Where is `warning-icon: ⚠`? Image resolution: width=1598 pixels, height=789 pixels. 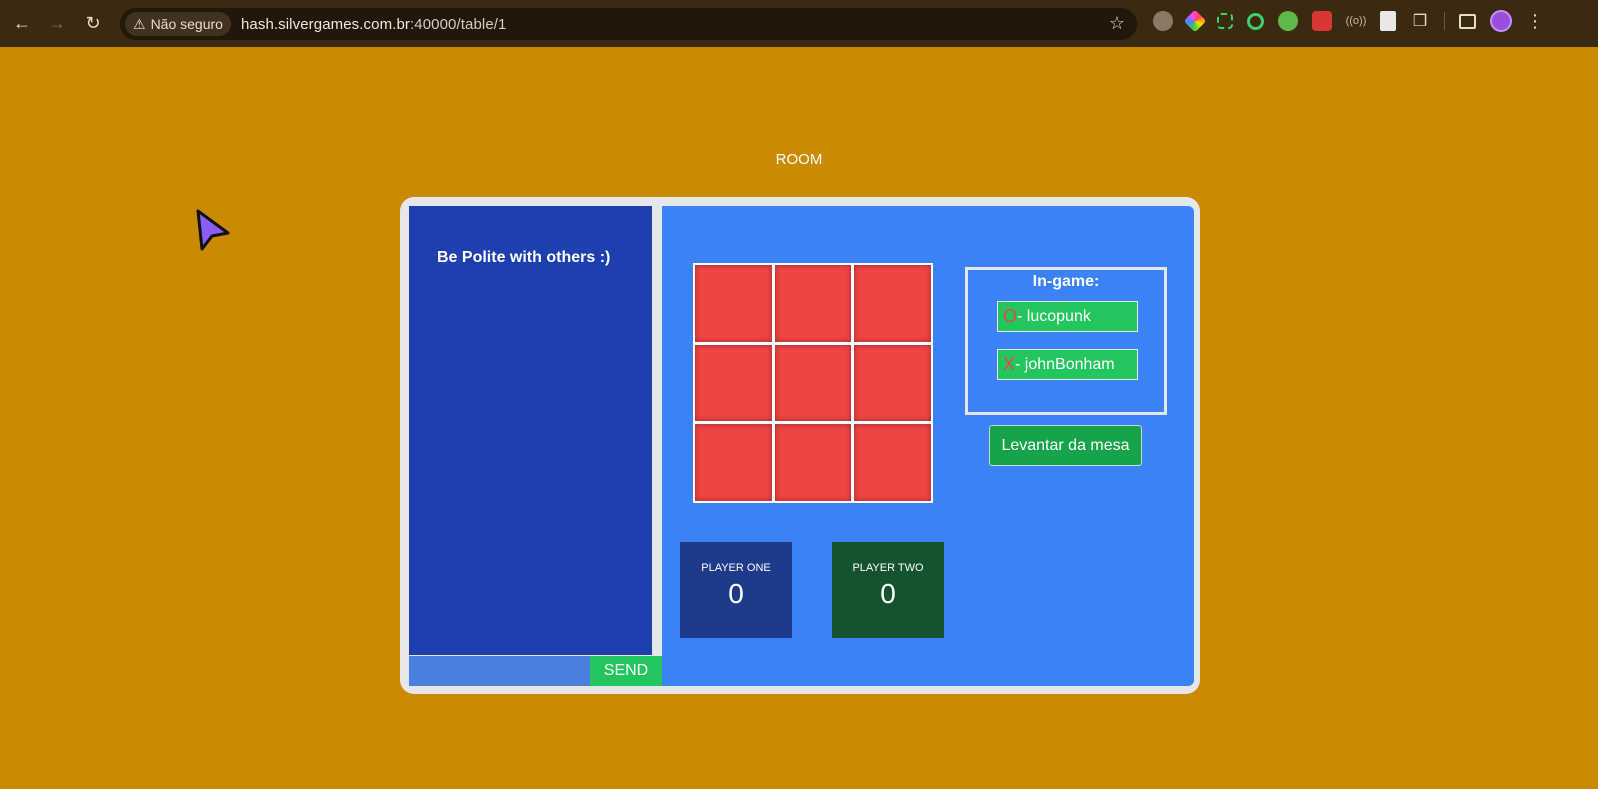 warning-icon: ⚠ is located at coordinates (139, 23).